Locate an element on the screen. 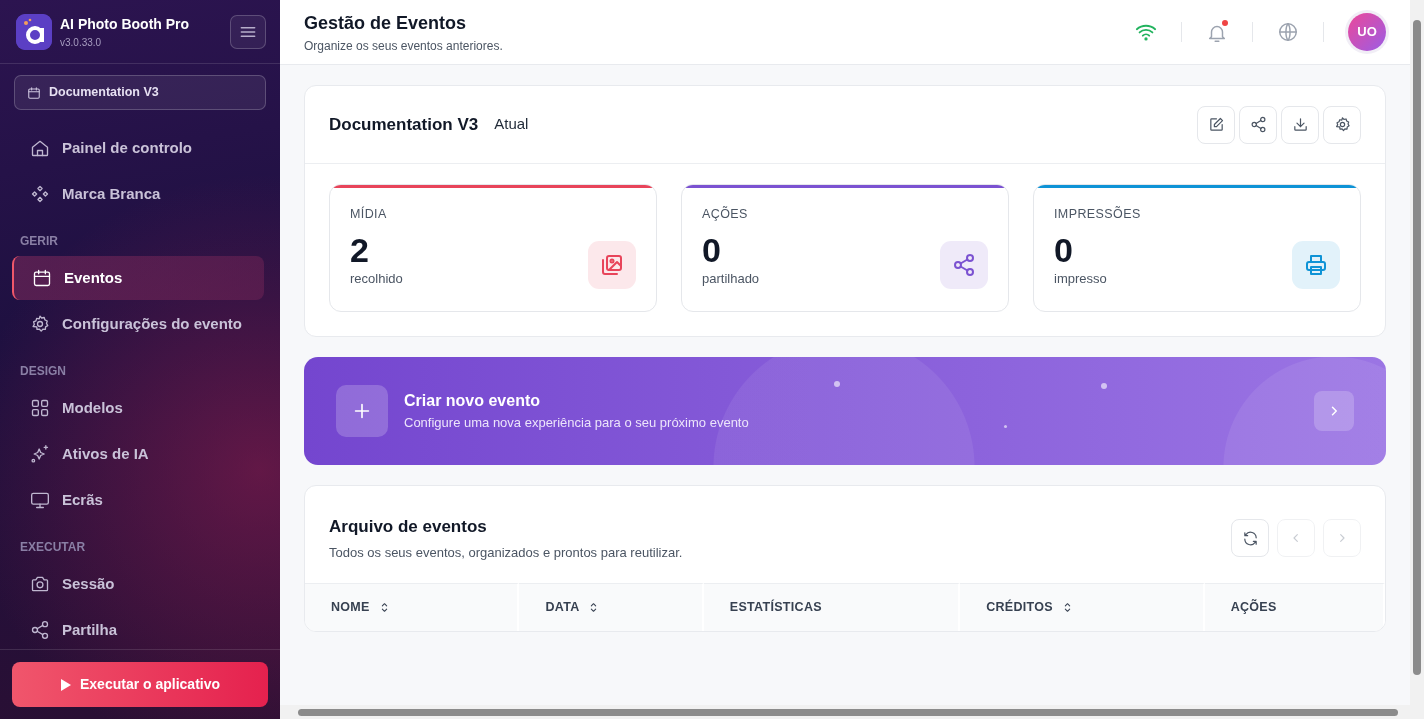 Image resolution: width=1424 pixels, height=719 pixels. monitor-icon is located at coordinates (40, 500).